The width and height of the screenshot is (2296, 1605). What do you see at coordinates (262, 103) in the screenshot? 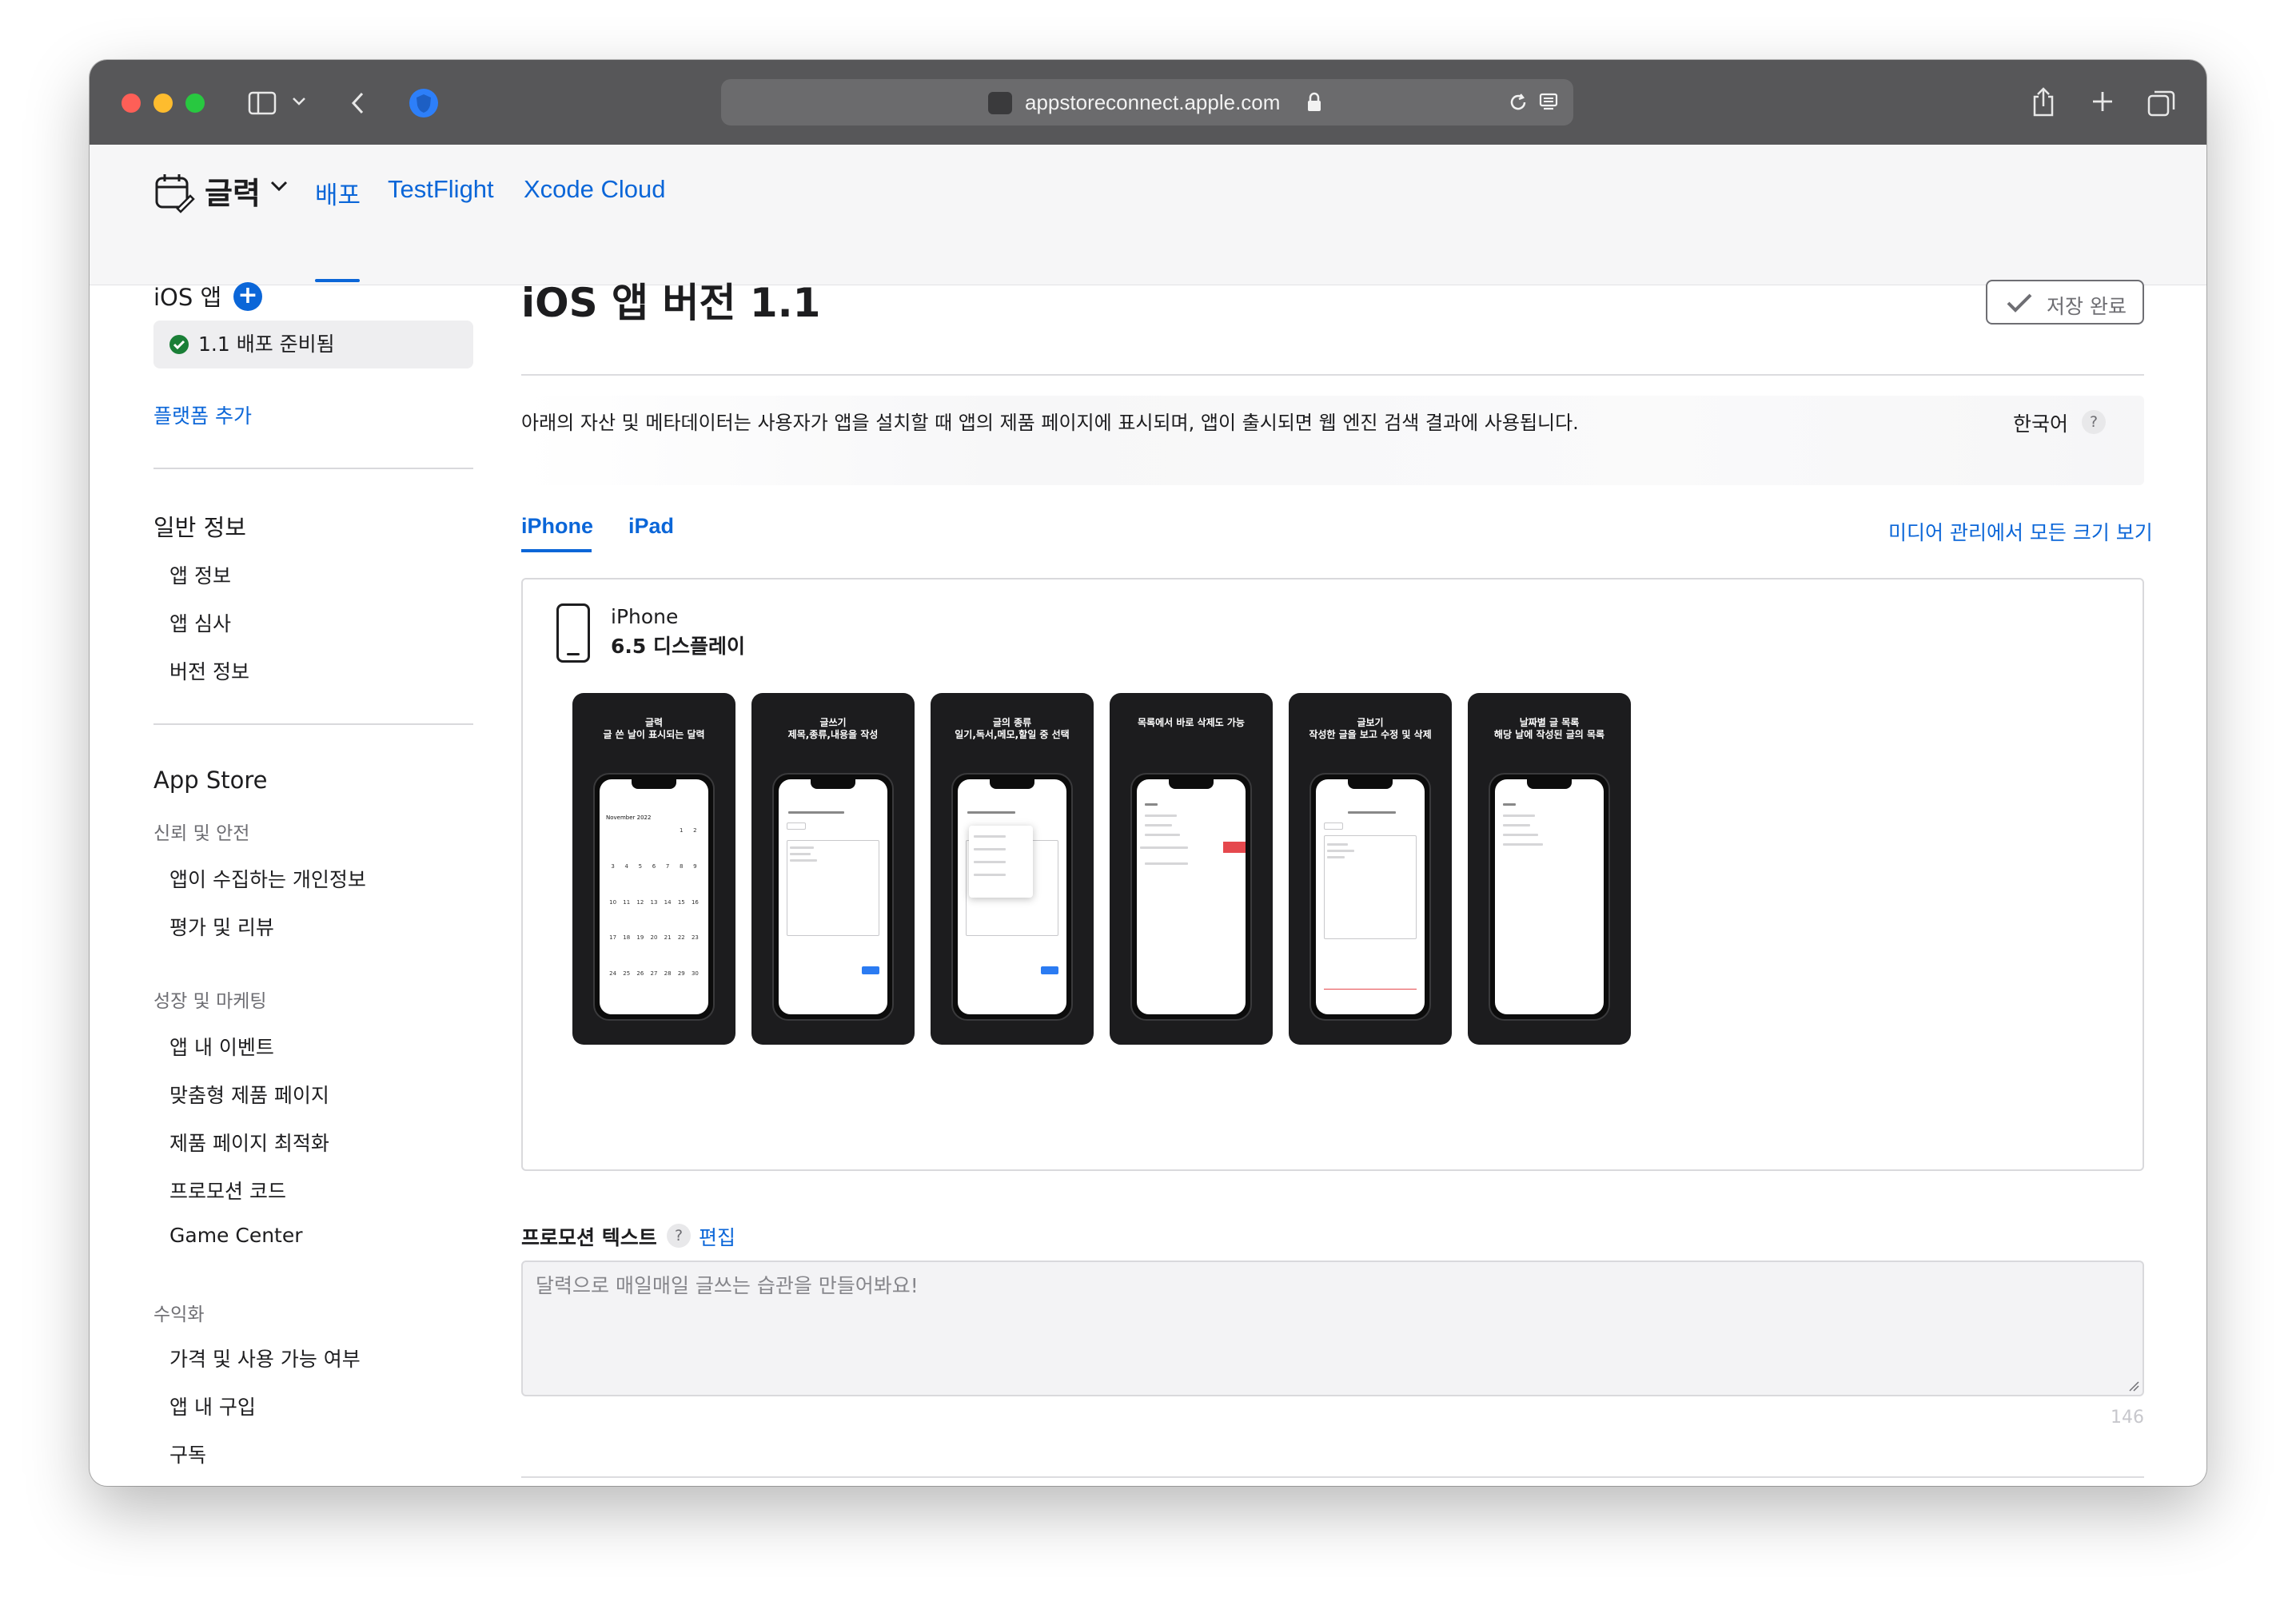
I see `sidebar-toggle-icon` at bounding box center [262, 103].